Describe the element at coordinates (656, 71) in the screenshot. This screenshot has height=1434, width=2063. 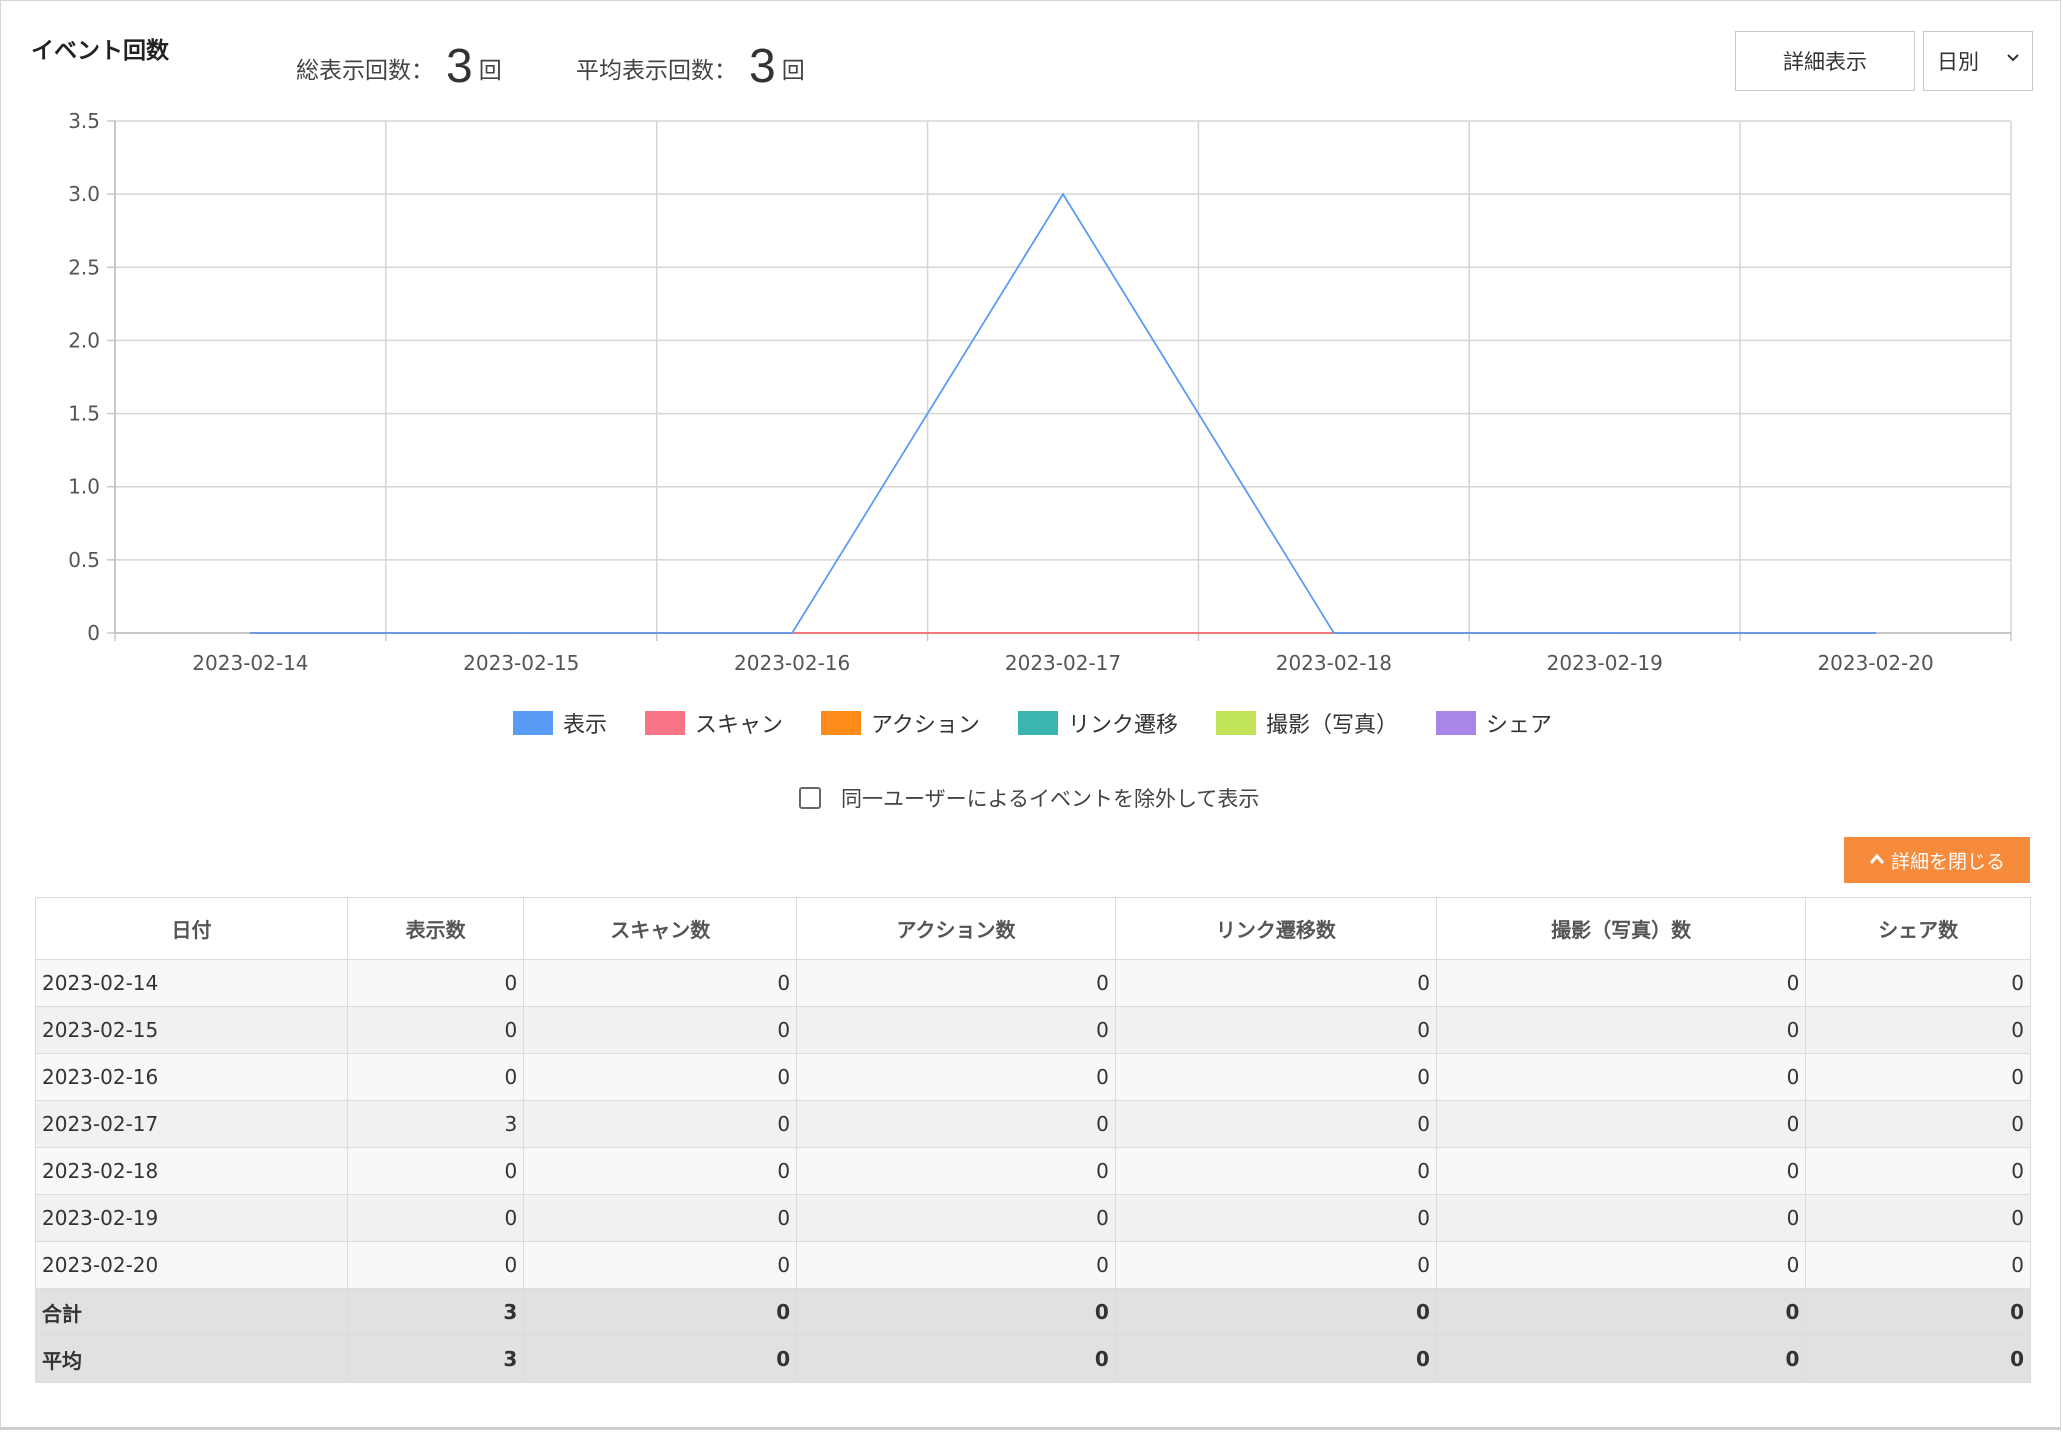
I see `average-views-label: 平均表示回数：` at that location.